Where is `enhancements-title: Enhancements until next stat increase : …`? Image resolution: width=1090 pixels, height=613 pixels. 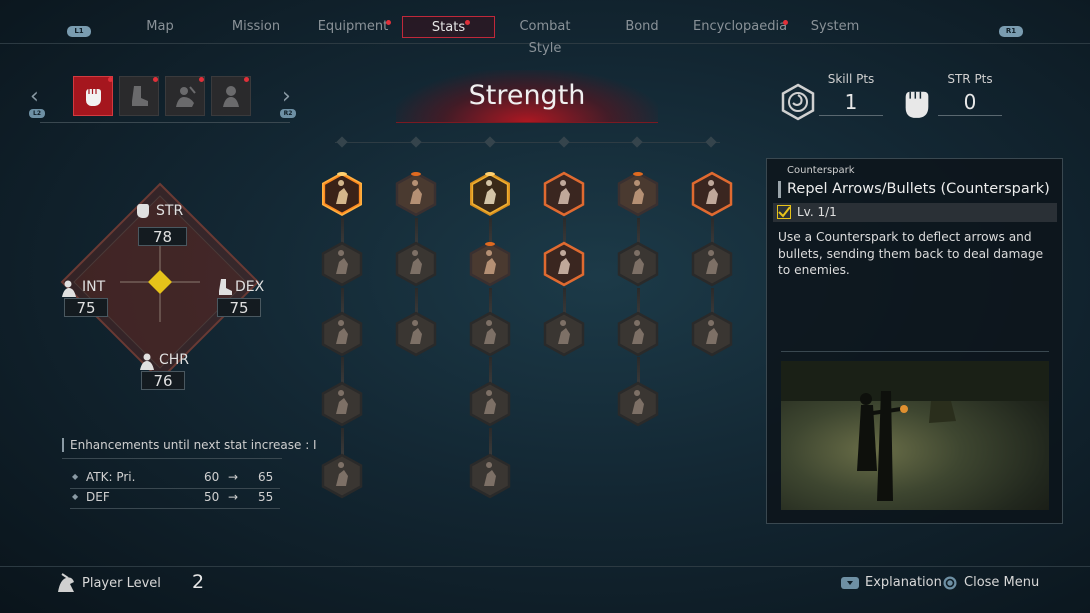
enhancements-title: Enhancements until next stat increase : … is located at coordinates (189, 445).